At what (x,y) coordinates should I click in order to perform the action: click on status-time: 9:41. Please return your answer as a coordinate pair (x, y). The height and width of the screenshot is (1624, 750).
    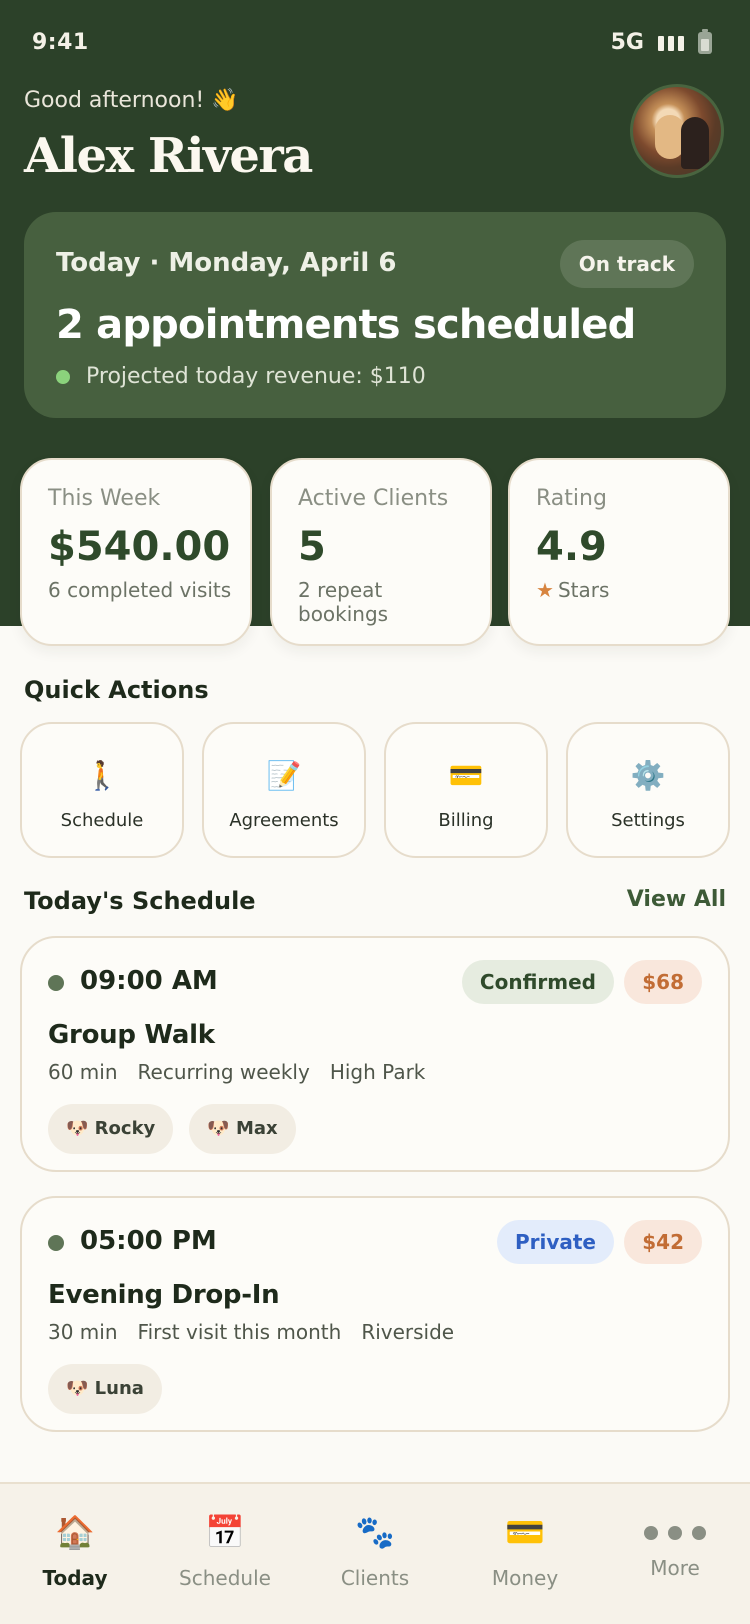
    Looking at the image, I should click on (60, 42).